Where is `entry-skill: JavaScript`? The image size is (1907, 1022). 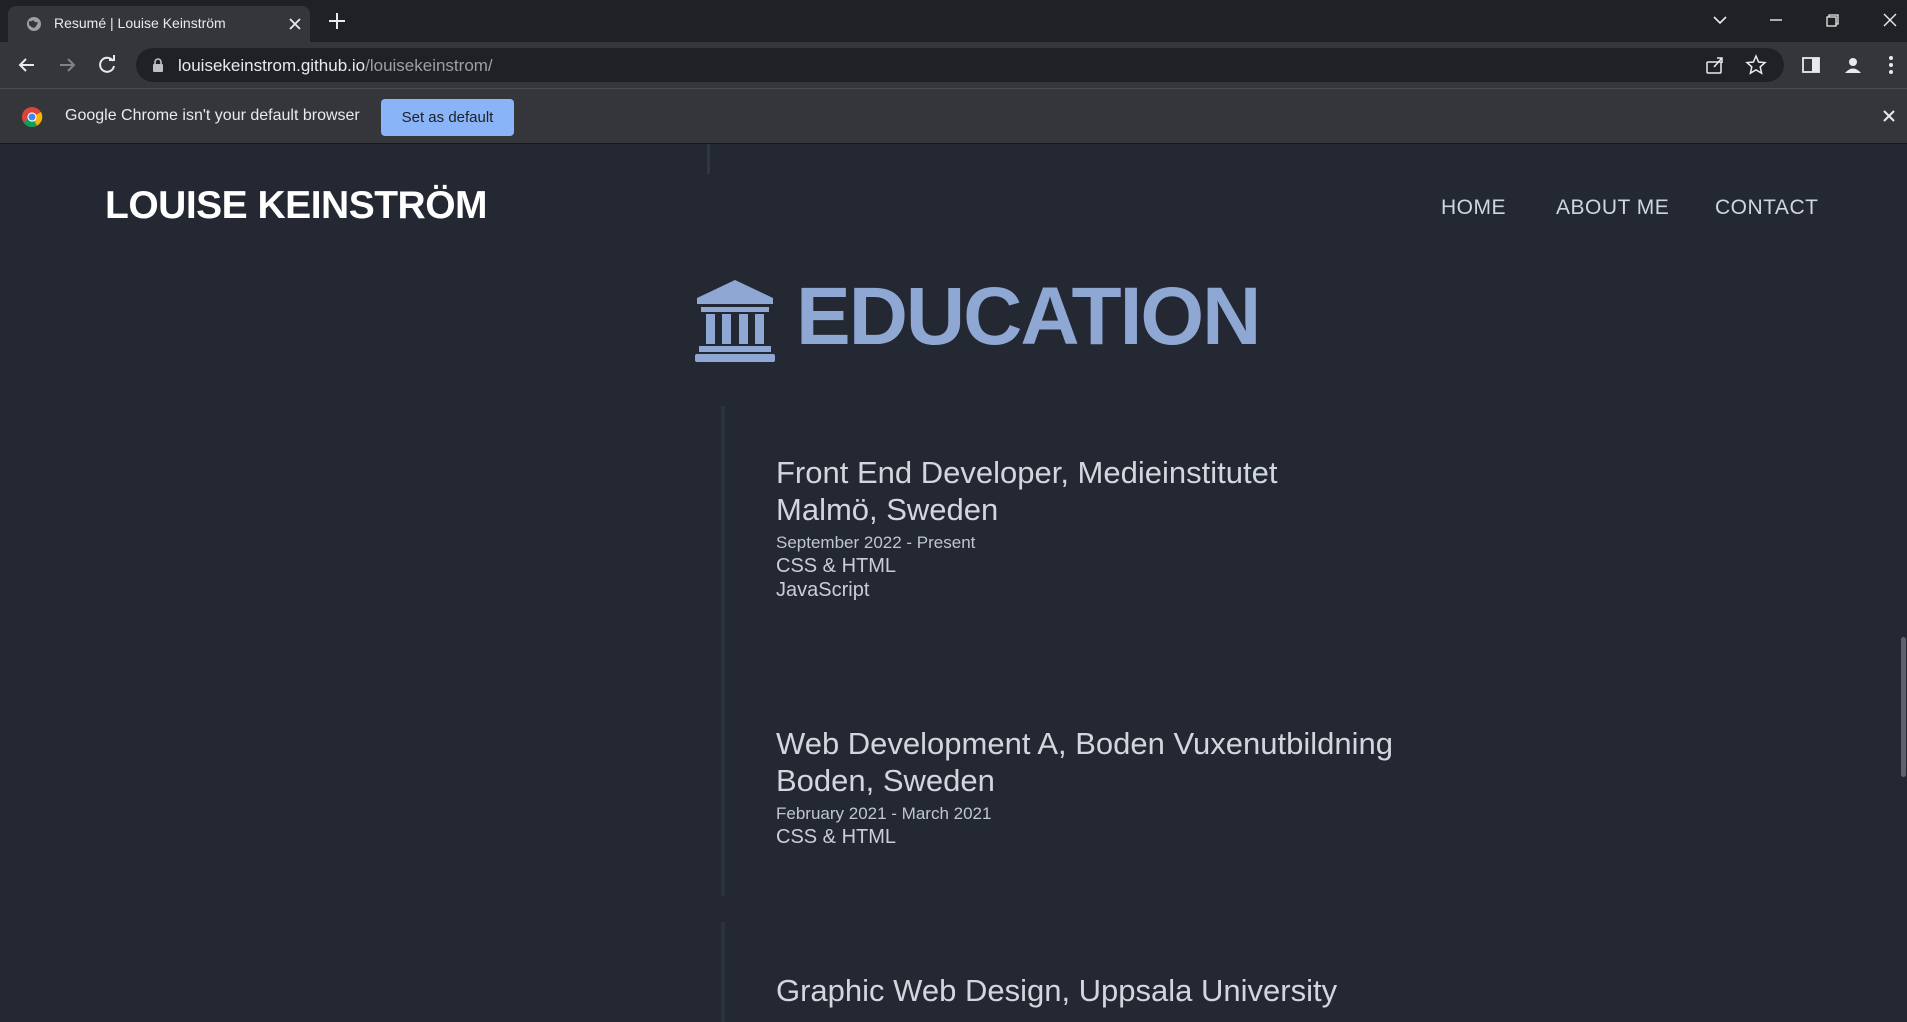 entry-skill: JavaScript is located at coordinates (823, 590).